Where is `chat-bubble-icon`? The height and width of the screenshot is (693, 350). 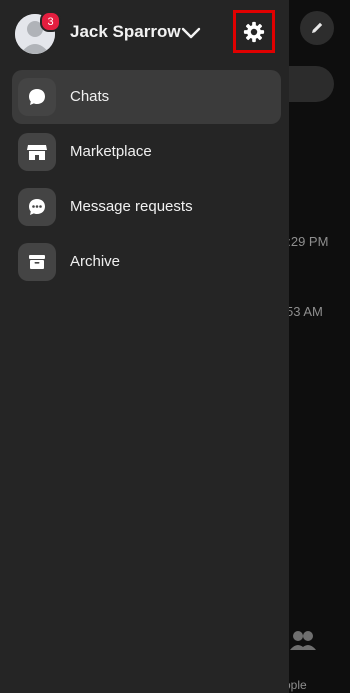 chat-bubble-icon is located at coordinates (37, 97).